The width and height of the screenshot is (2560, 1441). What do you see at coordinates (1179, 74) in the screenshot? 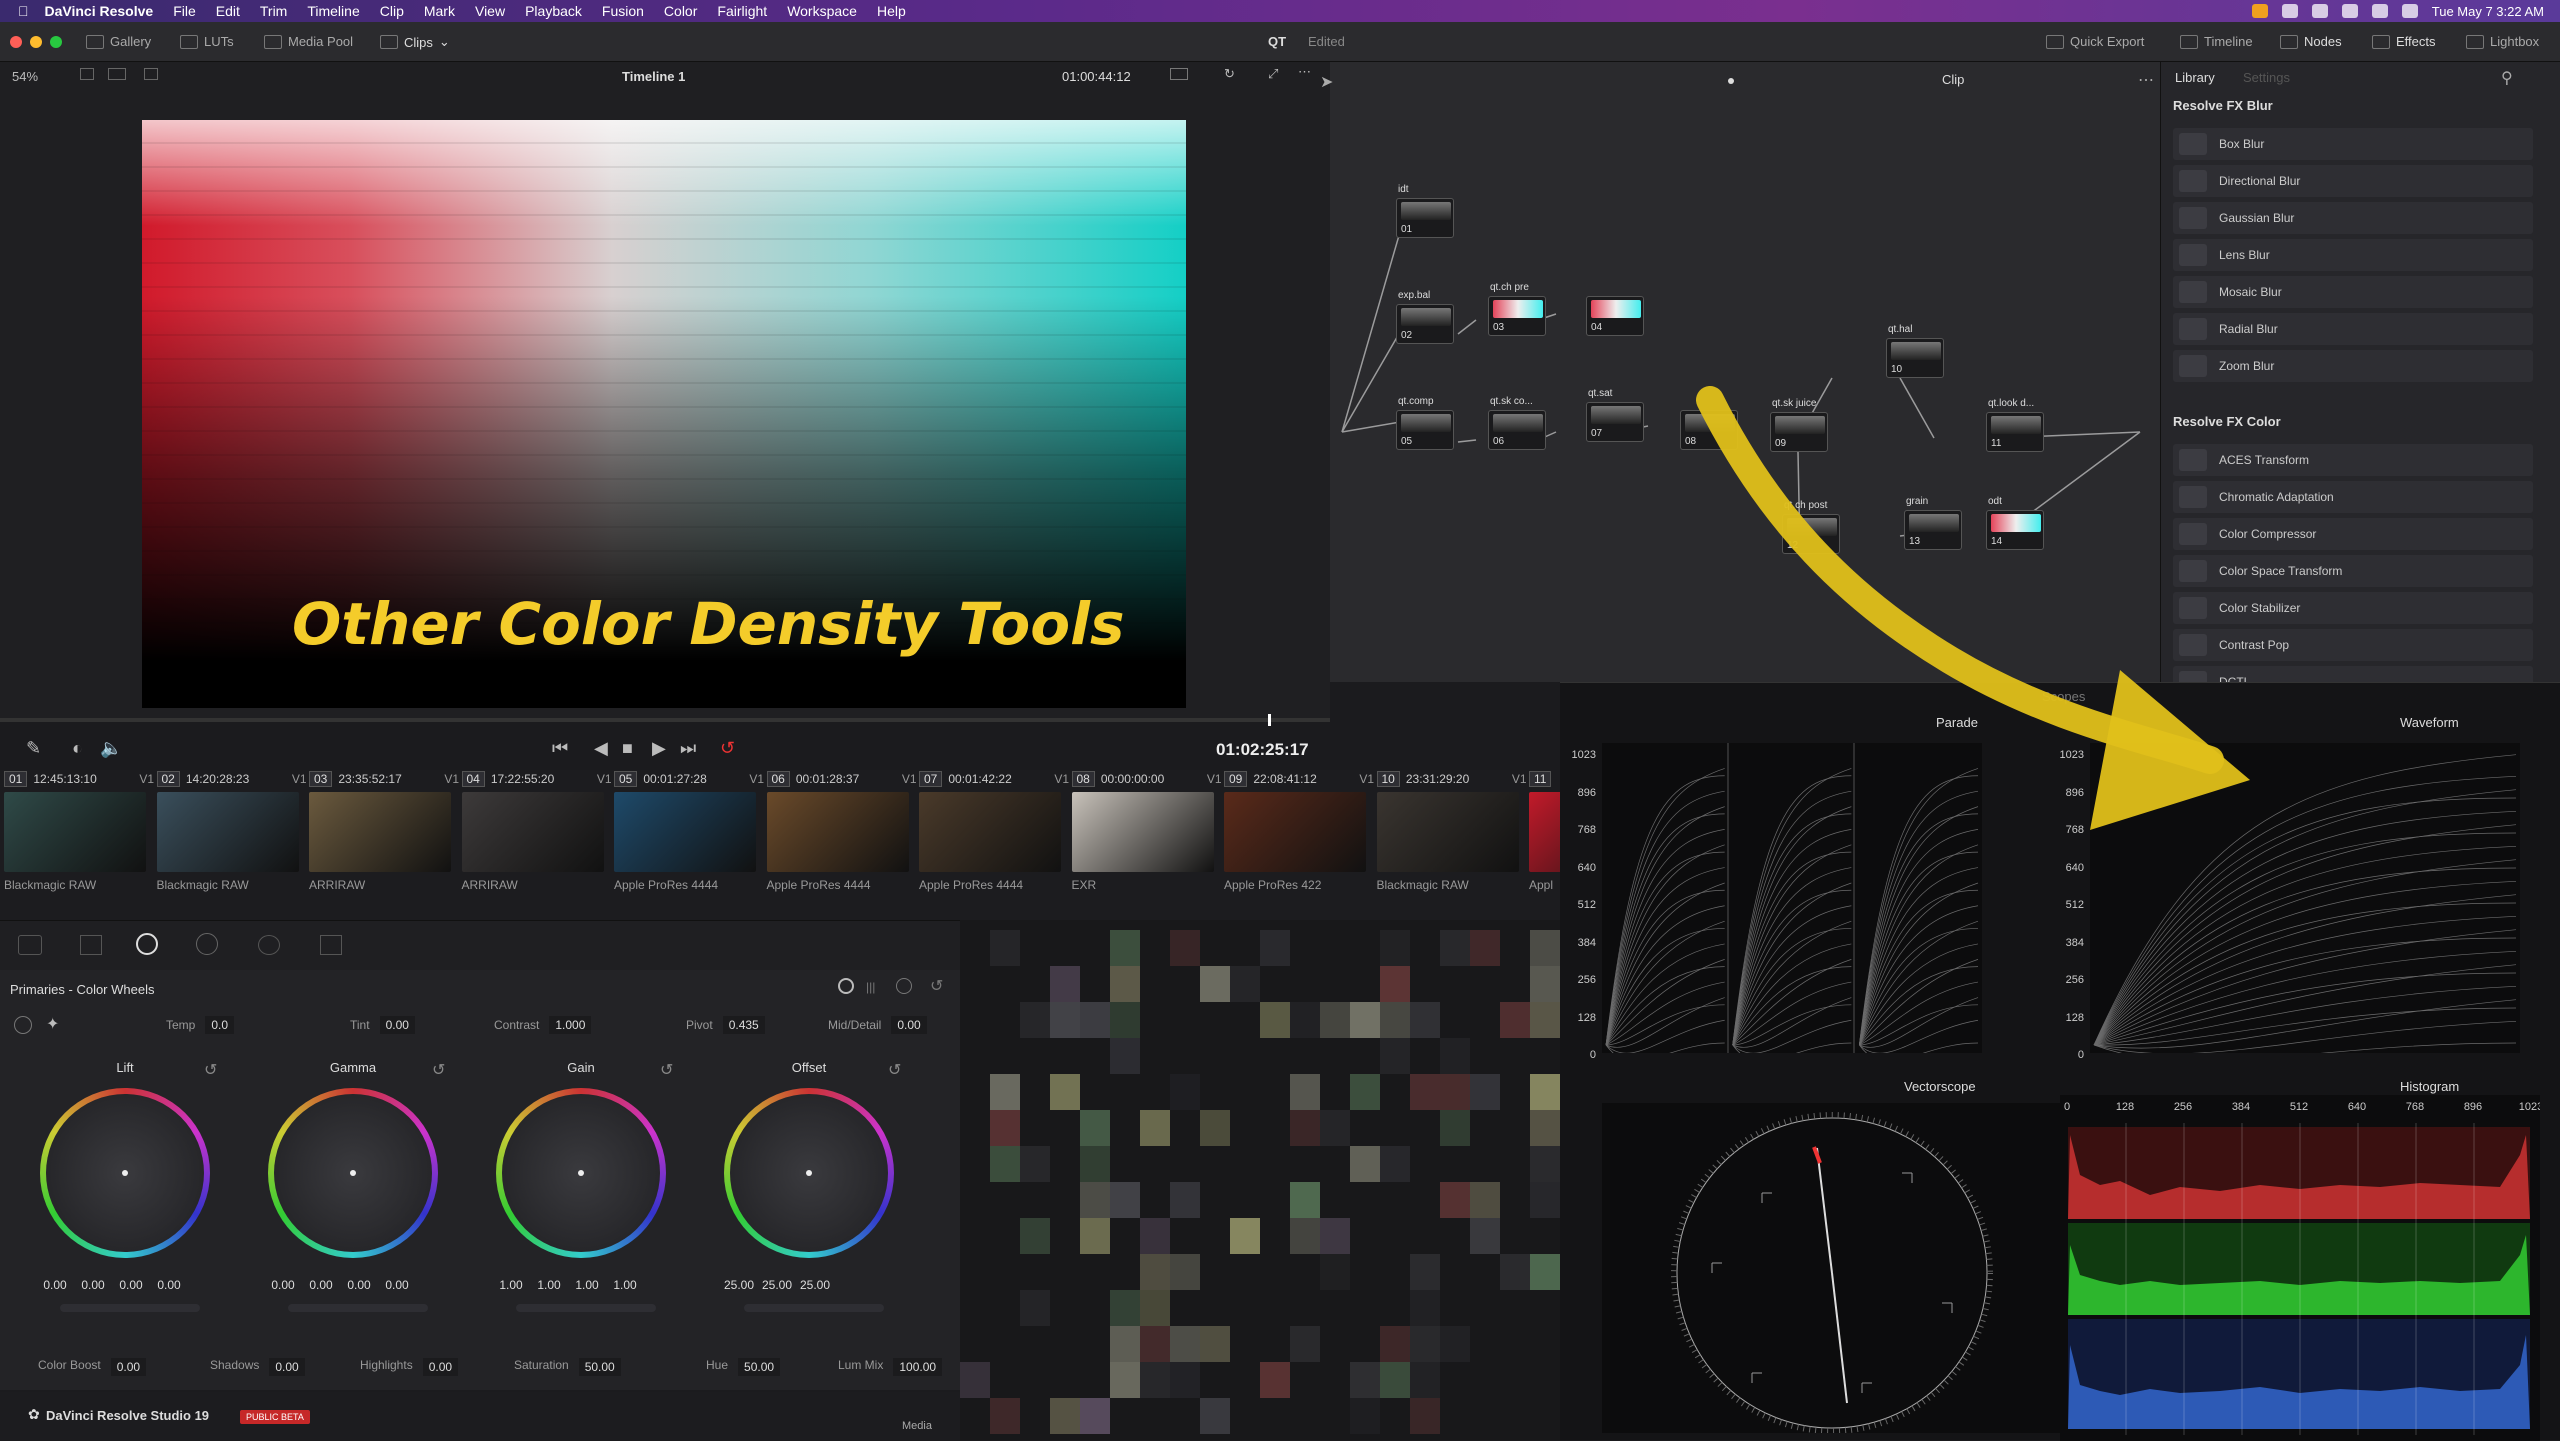
I see `display-icon` at bounding box center [1179, 74].